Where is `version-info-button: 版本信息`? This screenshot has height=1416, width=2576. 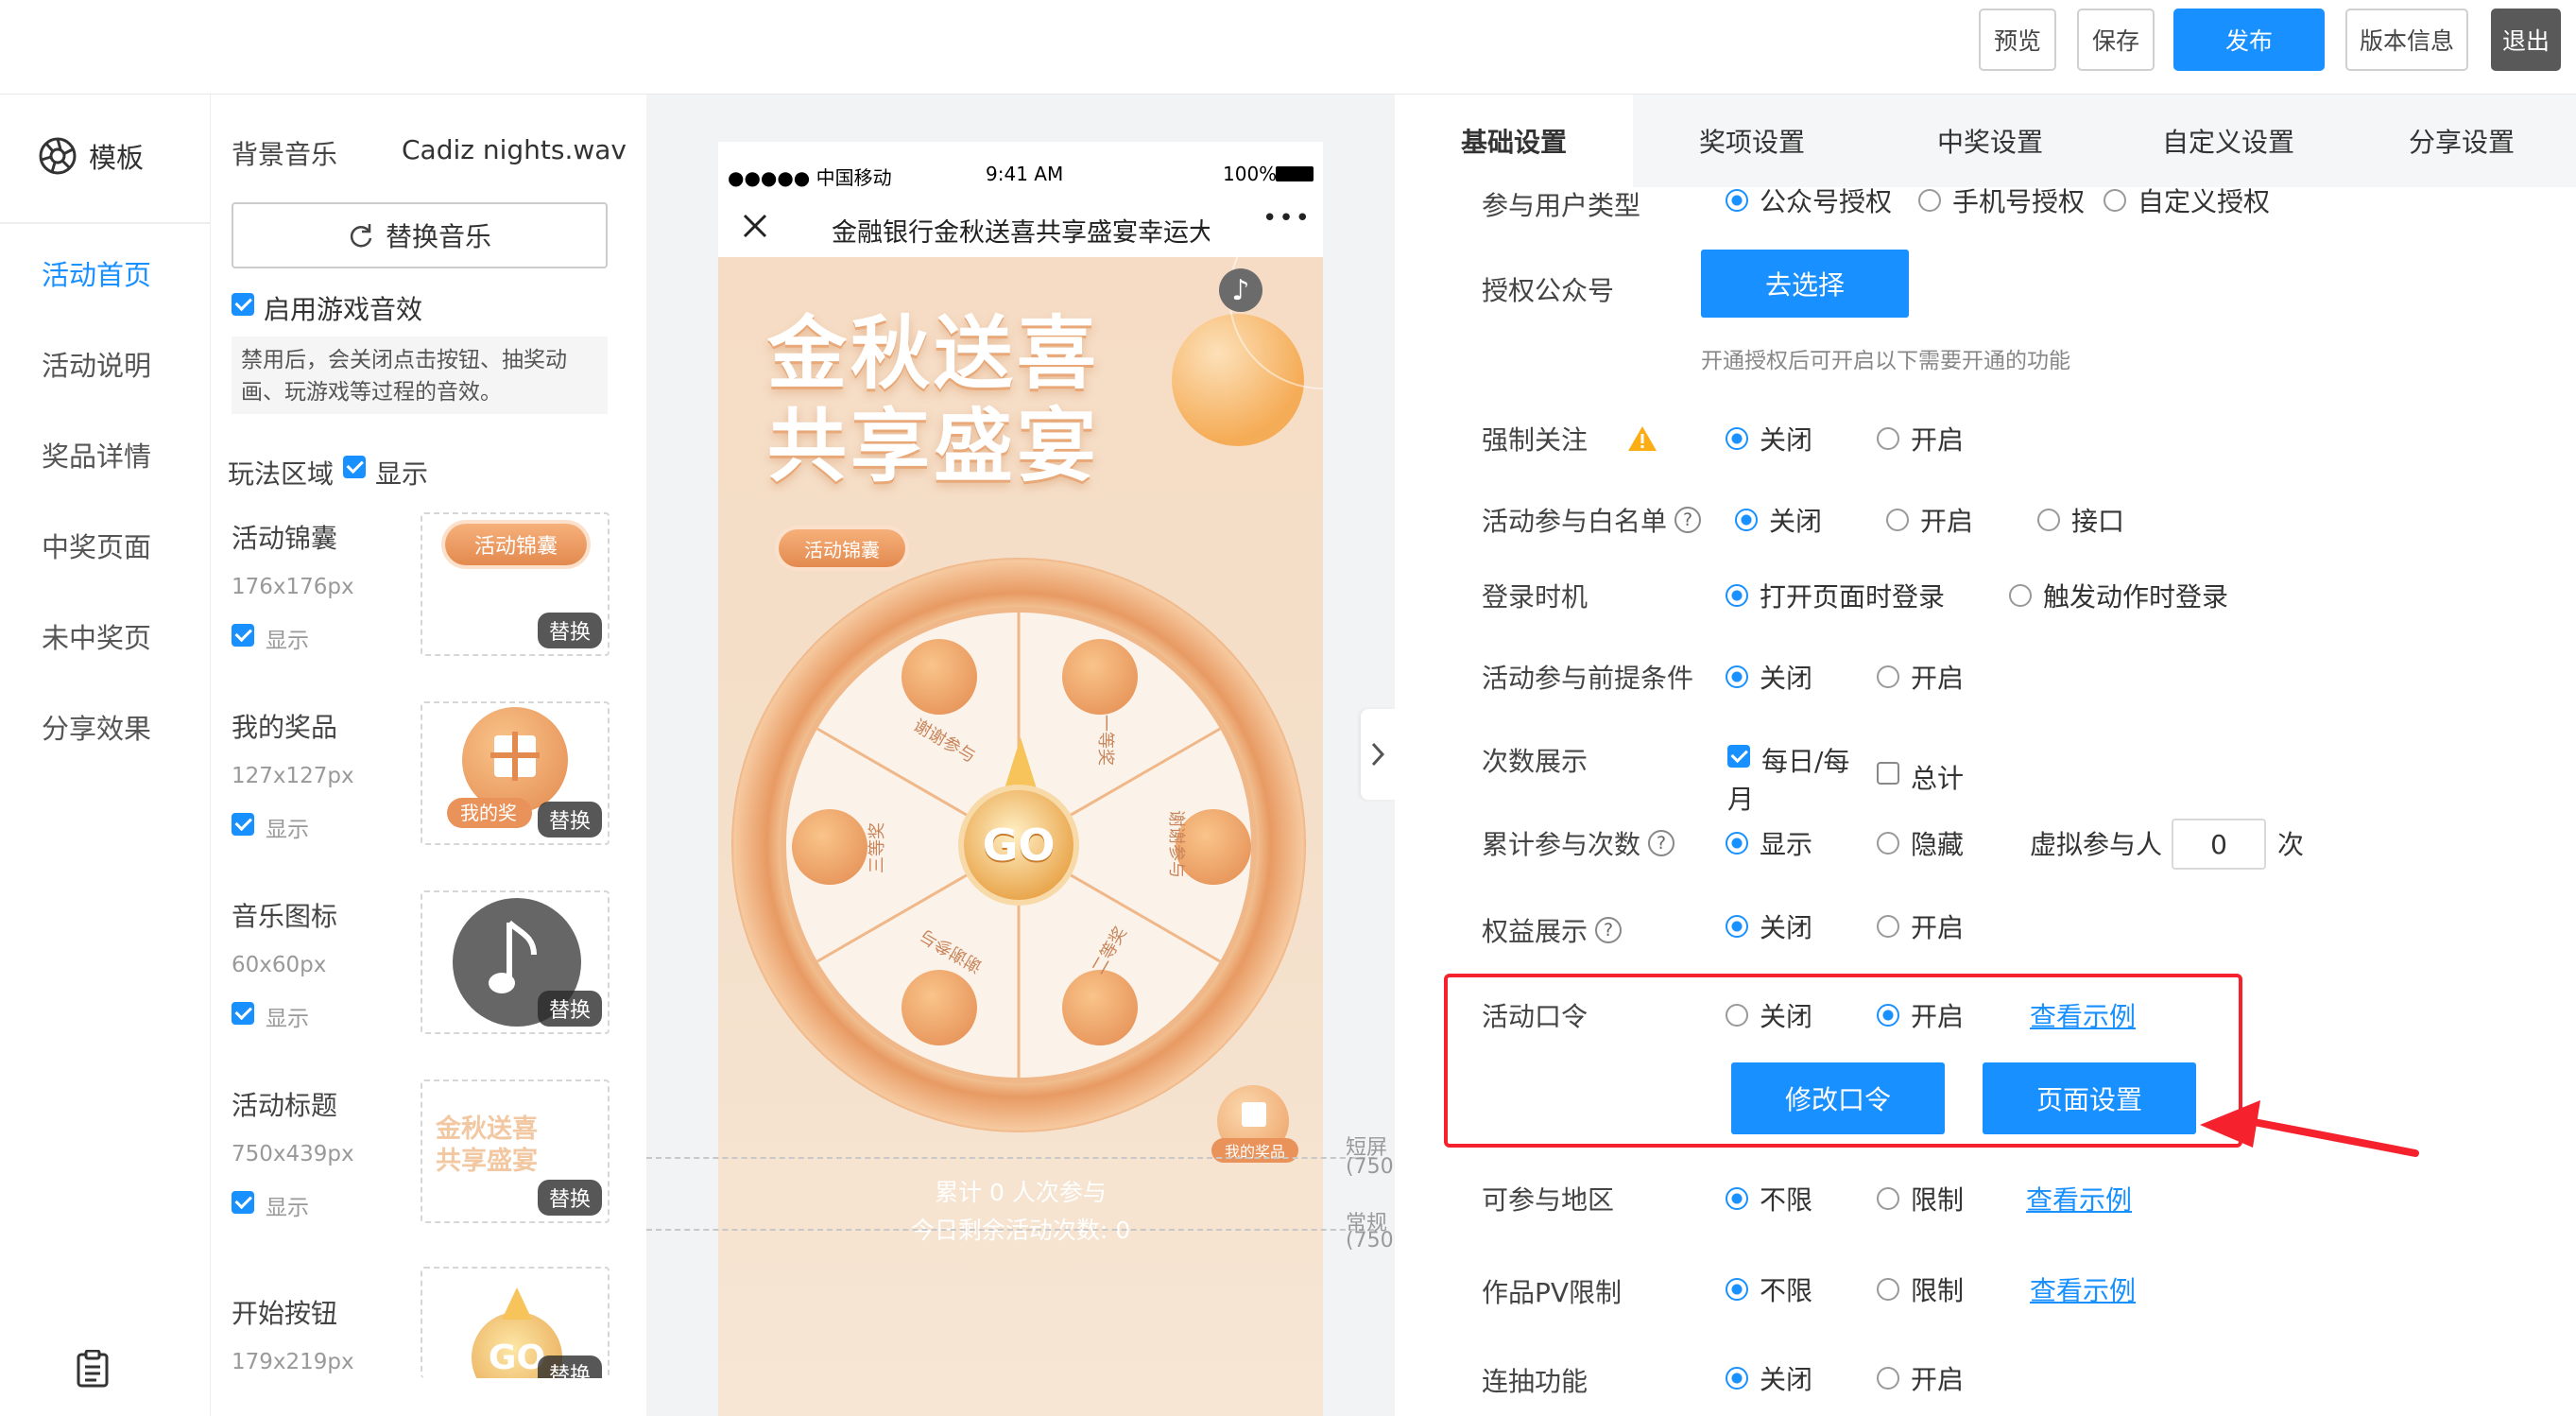 version-info-button: 版本信息 is located at coordinates (2406, 40).